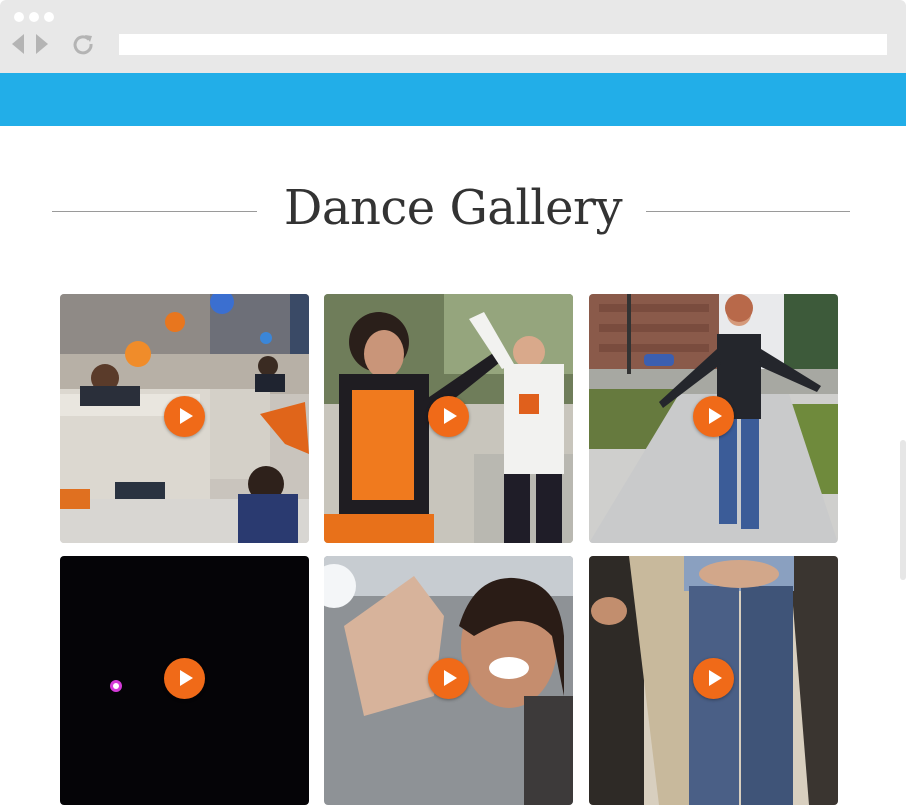  What do you see at coordinates (18, 44) in the screenshot?
I see `back-arrow-icon` at bounding box center [18, 44].